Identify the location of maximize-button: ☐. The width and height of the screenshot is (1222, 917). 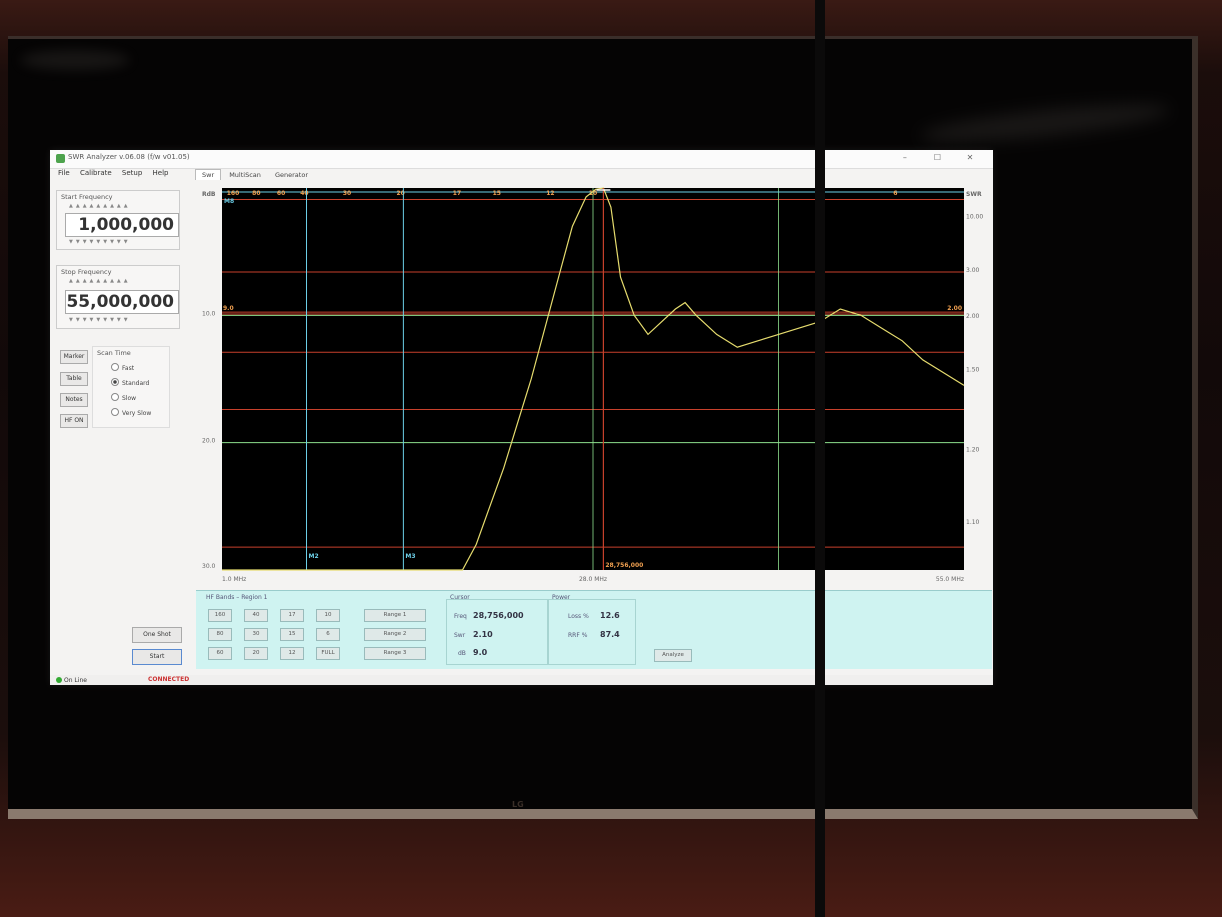
(937, 157).